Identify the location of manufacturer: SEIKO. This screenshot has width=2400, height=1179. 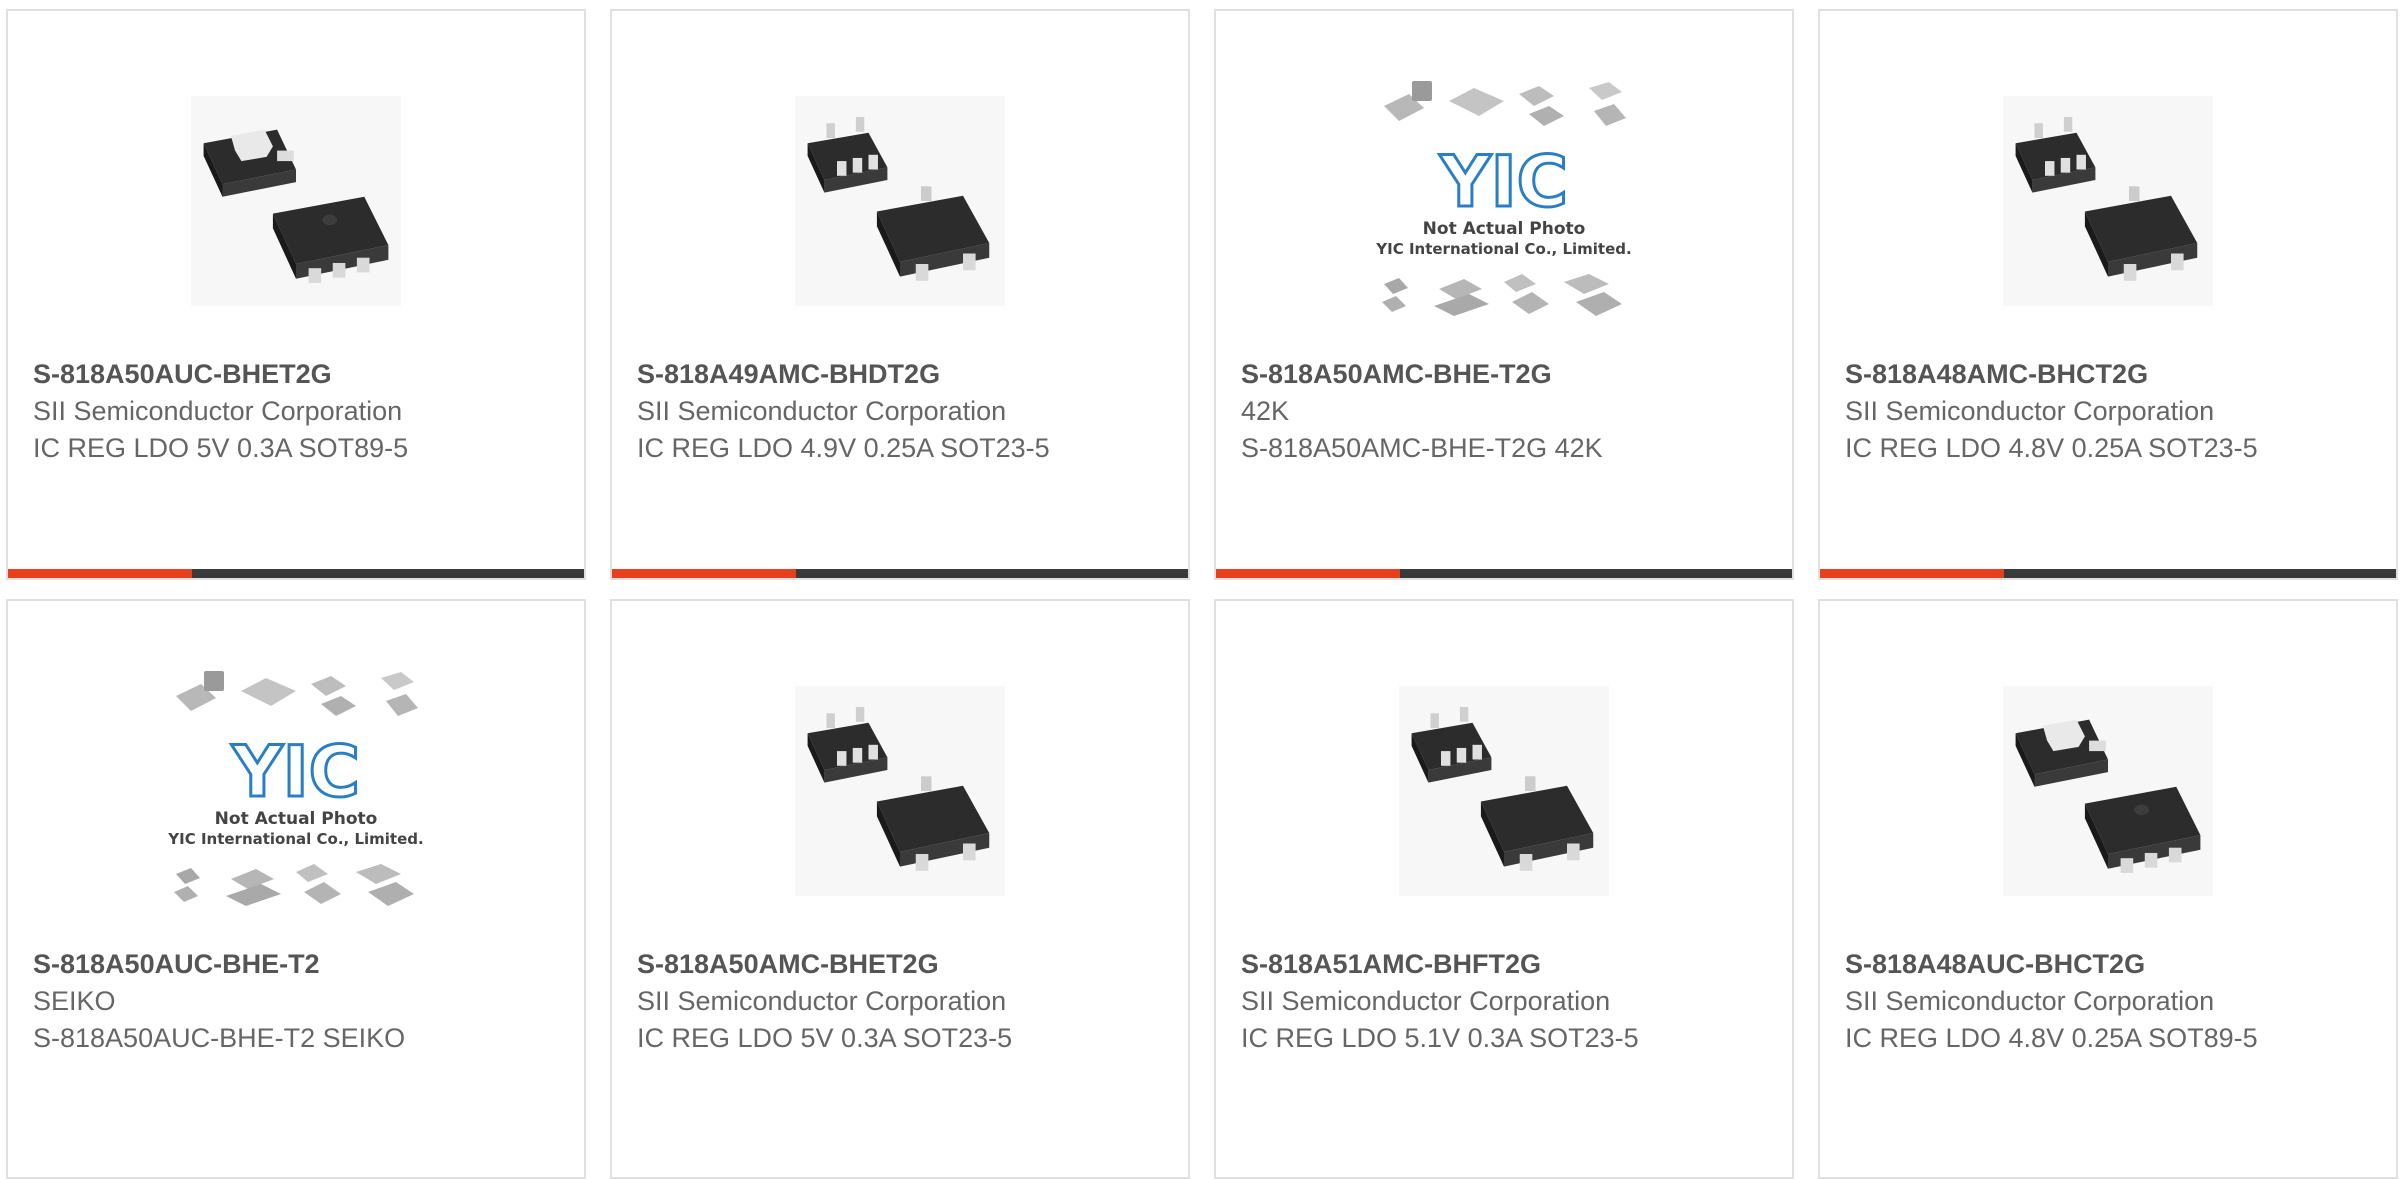
(74, 1001).